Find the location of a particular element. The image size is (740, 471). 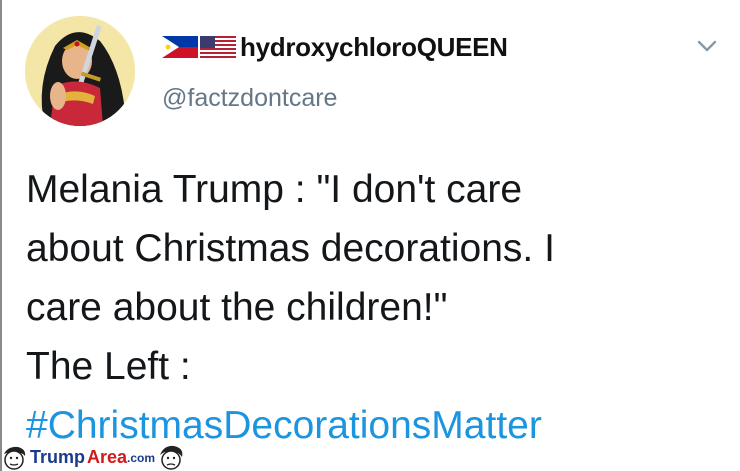

avatar-illustration is located at coordinates (80, 71).